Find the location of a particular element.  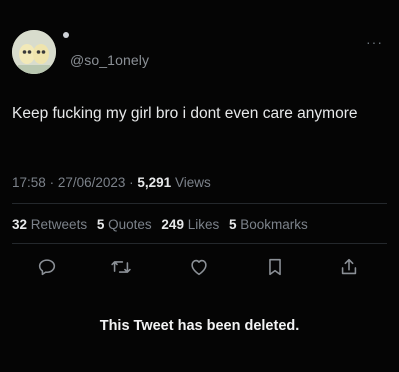

action-bar is located at coordinates (199, 269).